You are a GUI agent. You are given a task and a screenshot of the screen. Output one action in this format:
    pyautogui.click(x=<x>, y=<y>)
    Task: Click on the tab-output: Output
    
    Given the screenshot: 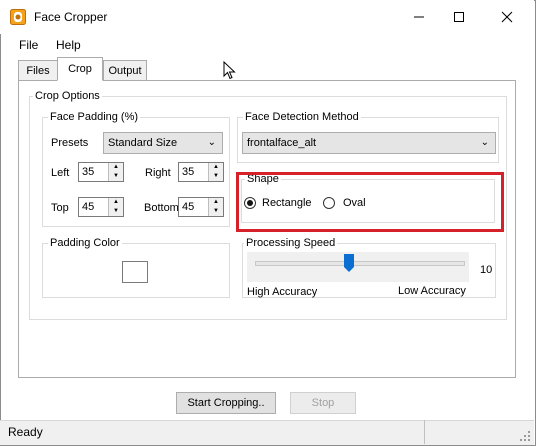 What is the action you would take?
    pyautogui.click(x=125, y=70)
    